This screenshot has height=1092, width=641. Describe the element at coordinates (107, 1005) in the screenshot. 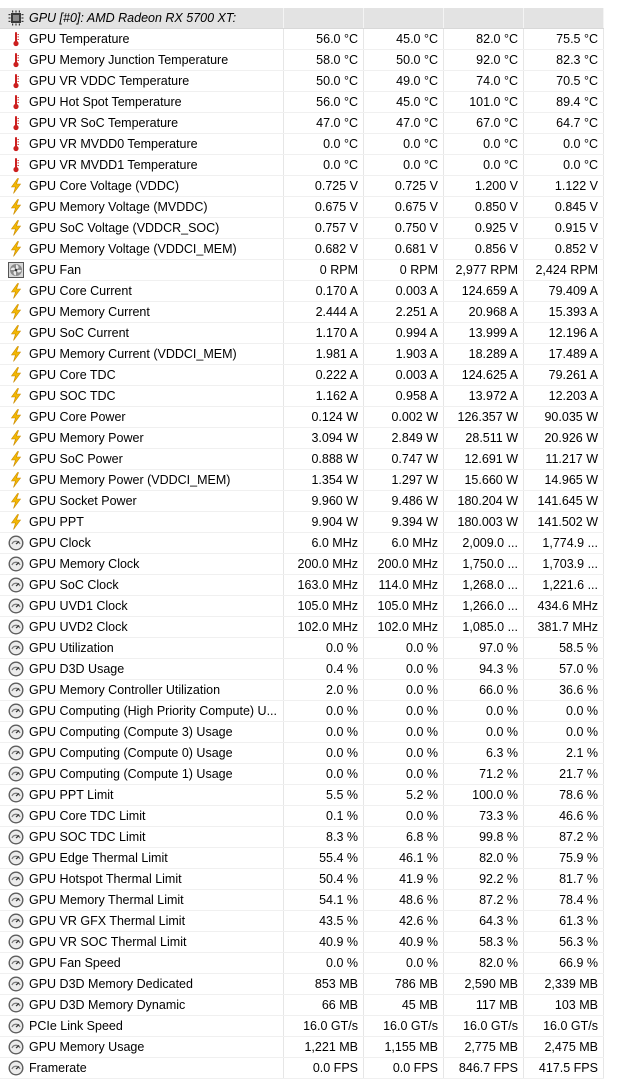

I see `sensor-label: GPU D3D Memory Dynamic` at that location.